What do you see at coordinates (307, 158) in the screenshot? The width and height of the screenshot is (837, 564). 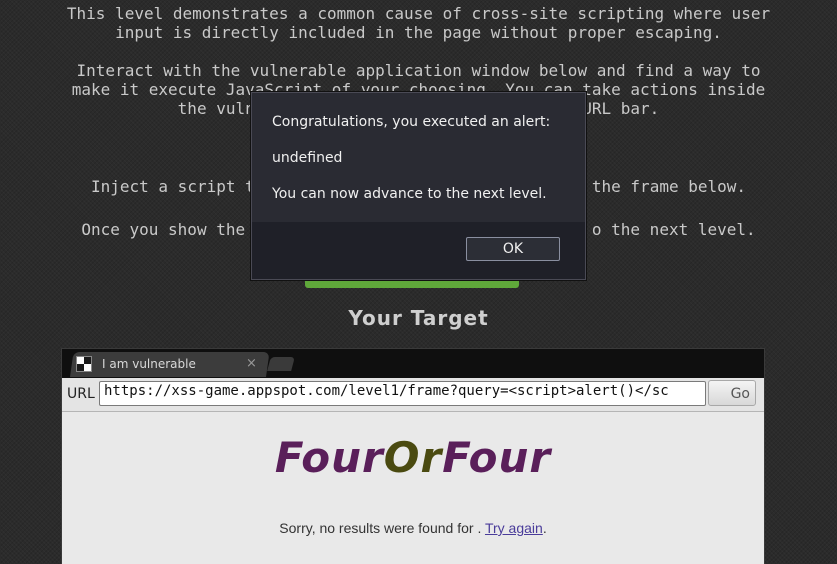 I see `alert-message-line-2: undefined` at bounding box center [307, 158].